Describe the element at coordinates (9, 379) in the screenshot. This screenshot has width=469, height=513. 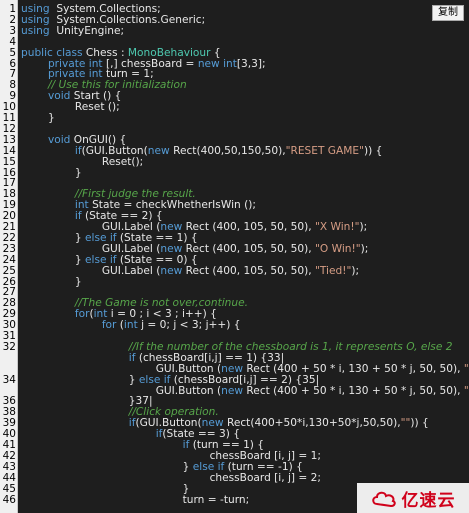
I see `line-number: 34` at that location.